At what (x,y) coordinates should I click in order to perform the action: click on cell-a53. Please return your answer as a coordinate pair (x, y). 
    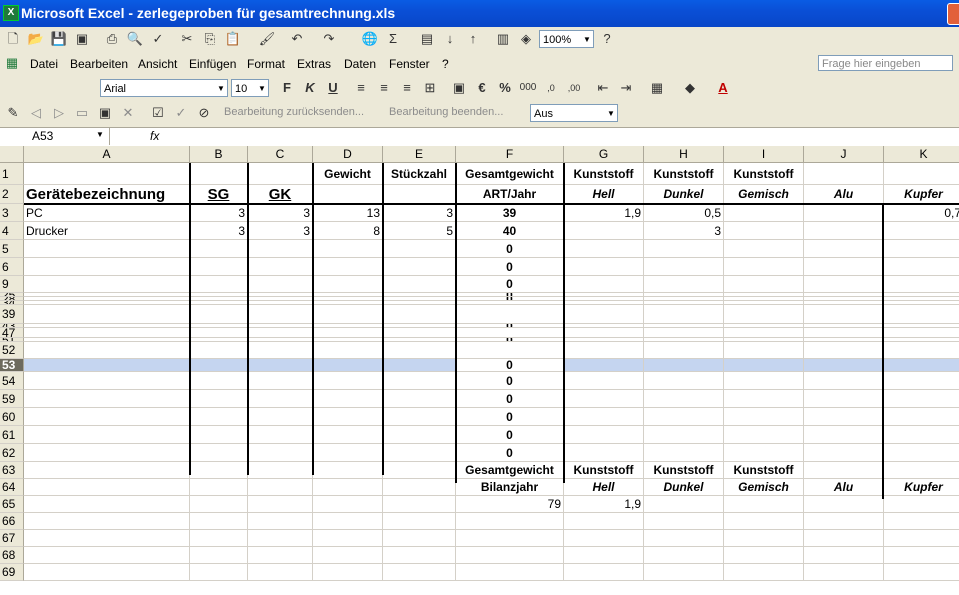
    Looking at the image, I should click on (107, 365).